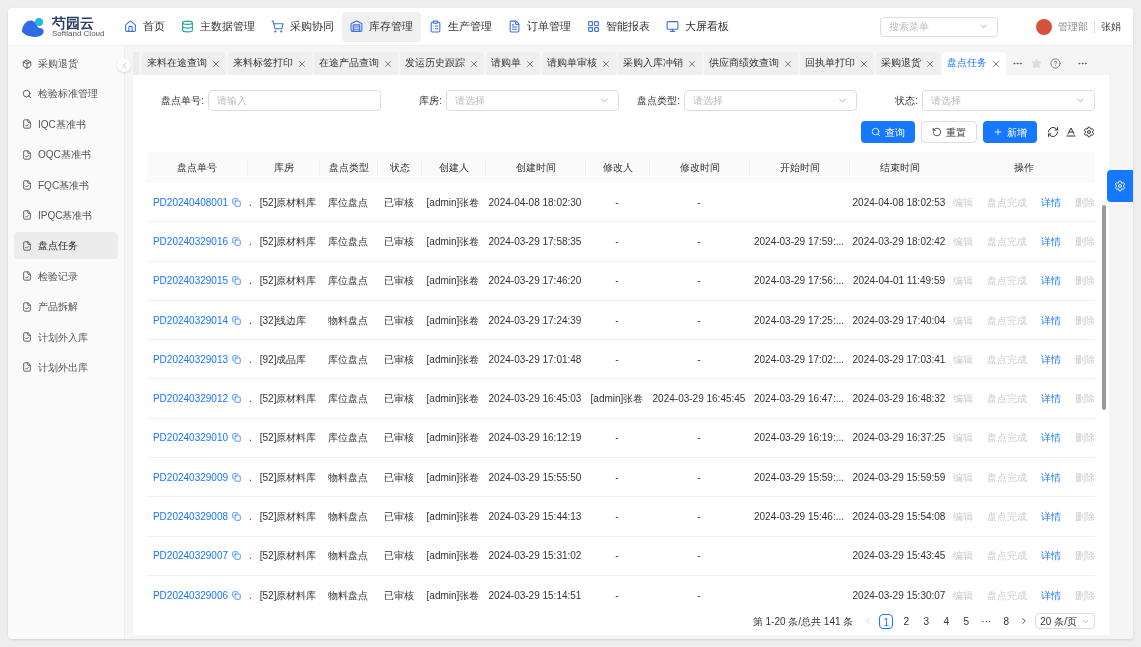 The image size is (1141, 647). I want to click on box-icon, so click(27, 63).